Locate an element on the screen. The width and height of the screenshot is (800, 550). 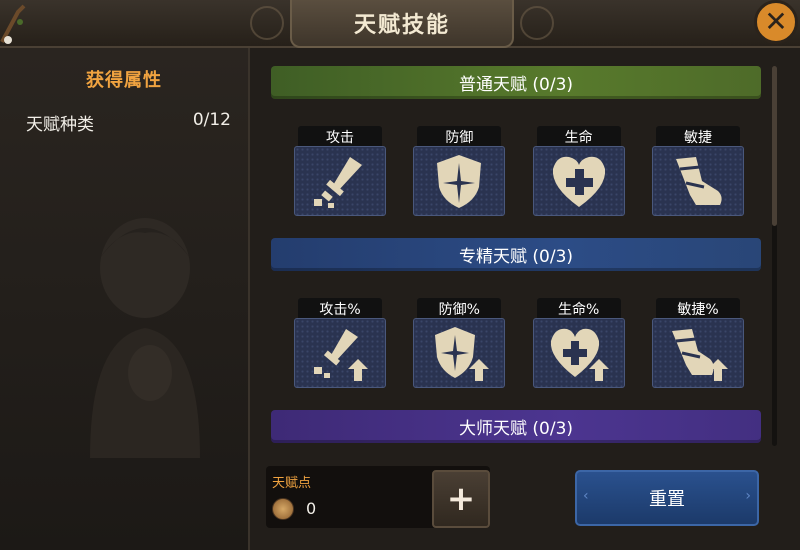
skill-row-normal: 攻击 防御 生命 敏捷 is located at coordinates (519, 171).